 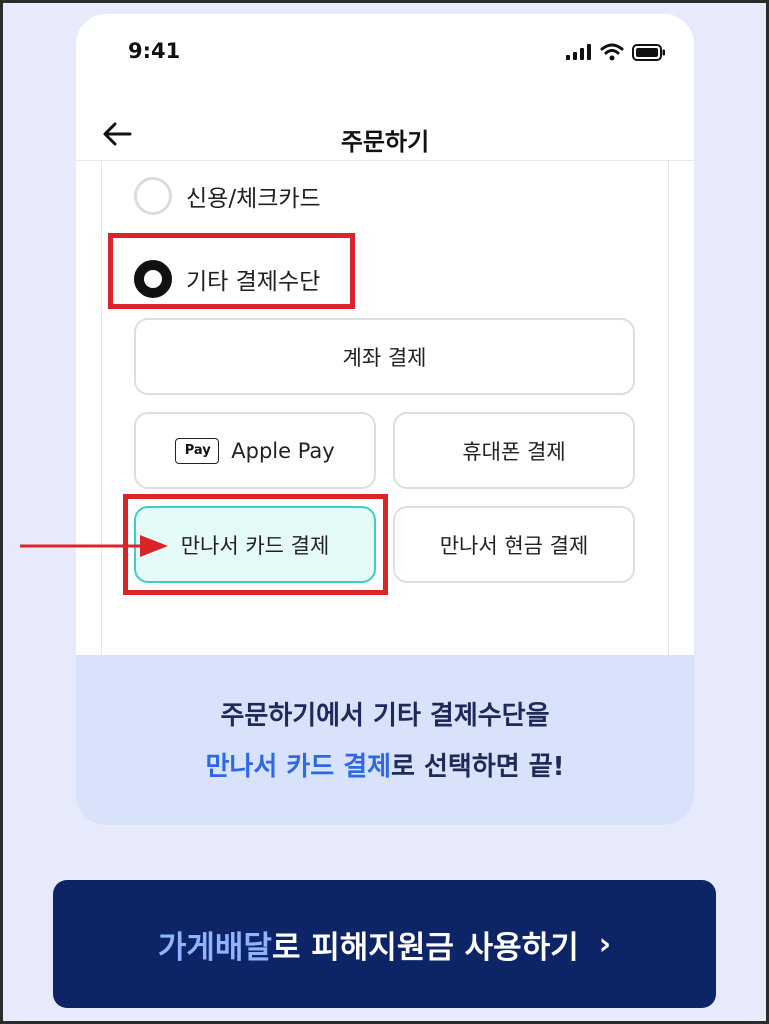 I want to click on content-border-right, so click(x=668, y=408).